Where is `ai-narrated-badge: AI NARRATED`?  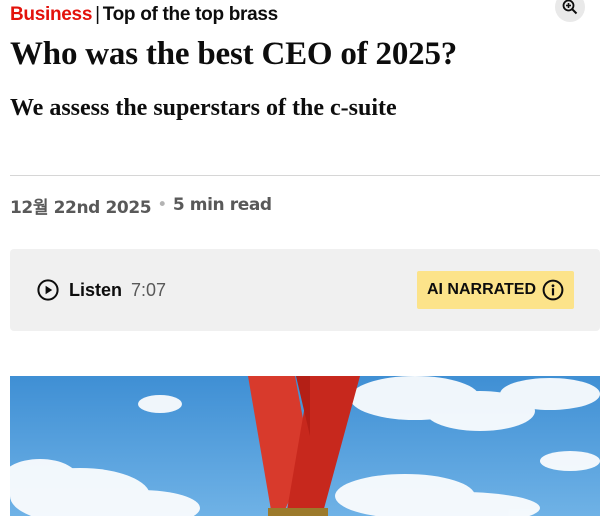
ai-narrated-badge: AI NARRATED is located at coordinates (495, 290).